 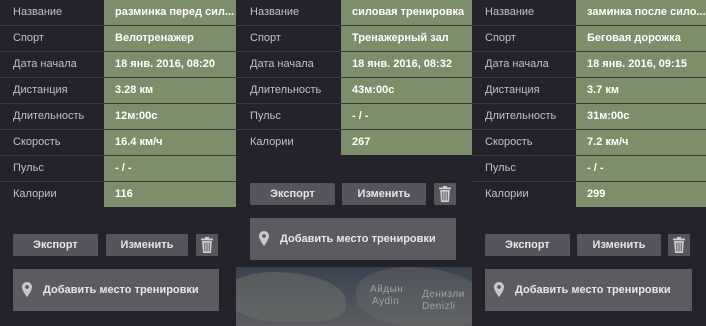 I want to click on row-speed: Скорость 16.4 км/ч, so click(x=118, y=143).